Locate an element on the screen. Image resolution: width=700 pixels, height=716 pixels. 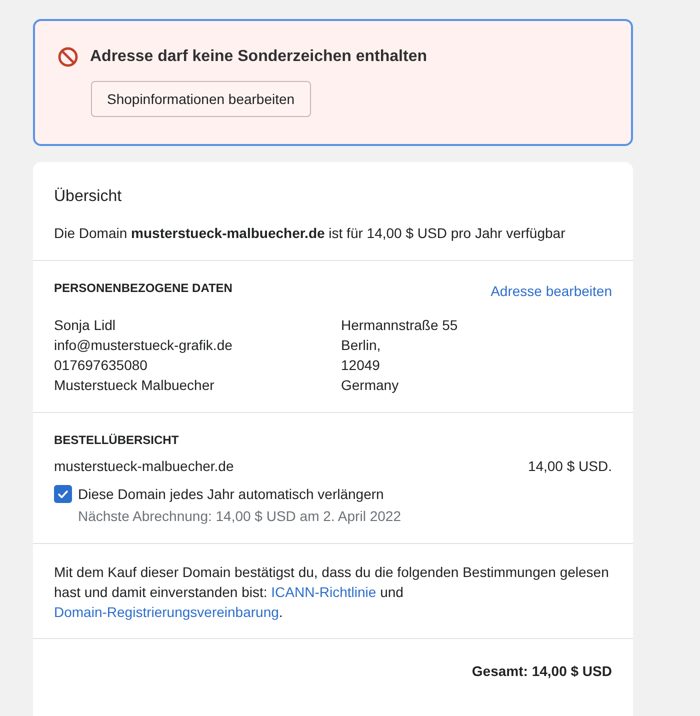
checkmark-icon is located at coordinates (63, 494).